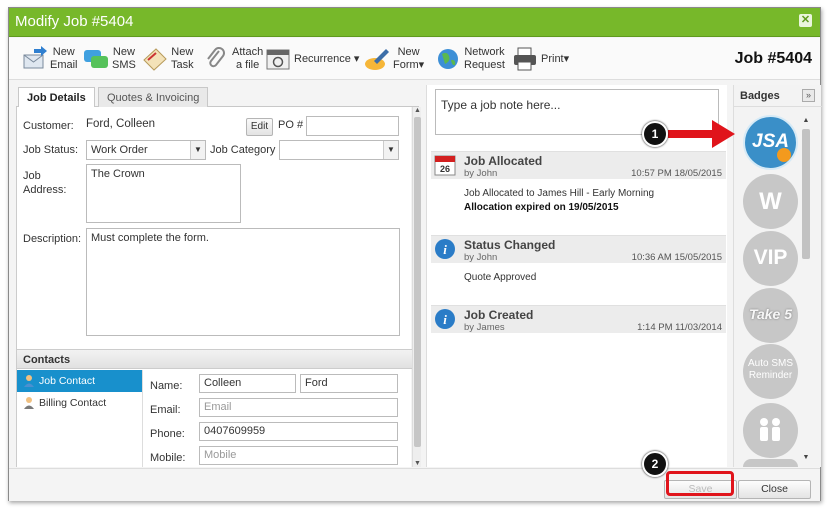 The width and height of the screenshot is (831, 512). Describe the element at coordinates (153, 97) in the screenshot. I see `tab-quotes-invoicing: Quotes & Invoicing` at that location.